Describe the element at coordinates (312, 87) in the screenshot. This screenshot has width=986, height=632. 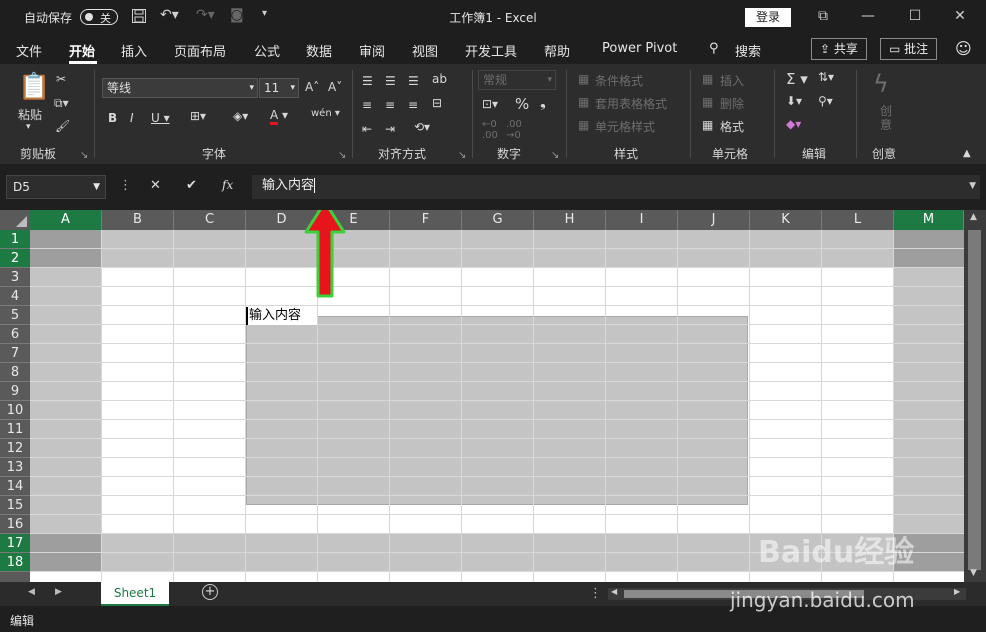
I see `increase-font-icon: A˄` at that location.